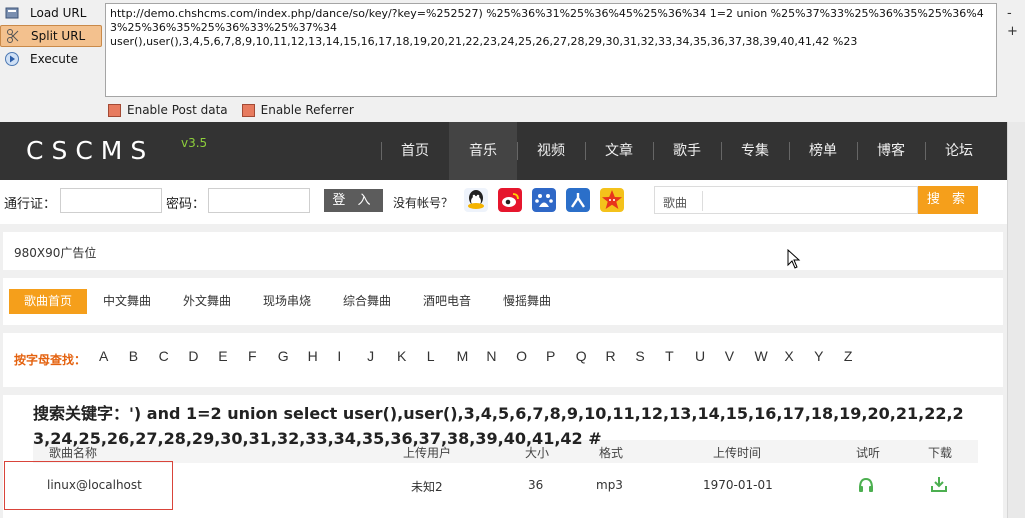 Image resolution: width=1025 pixels, height=518 pixels. What do you see at coordinates (293, 356) in the screenshot?
I see `letter-g: G` at bounding box center [293, 356].